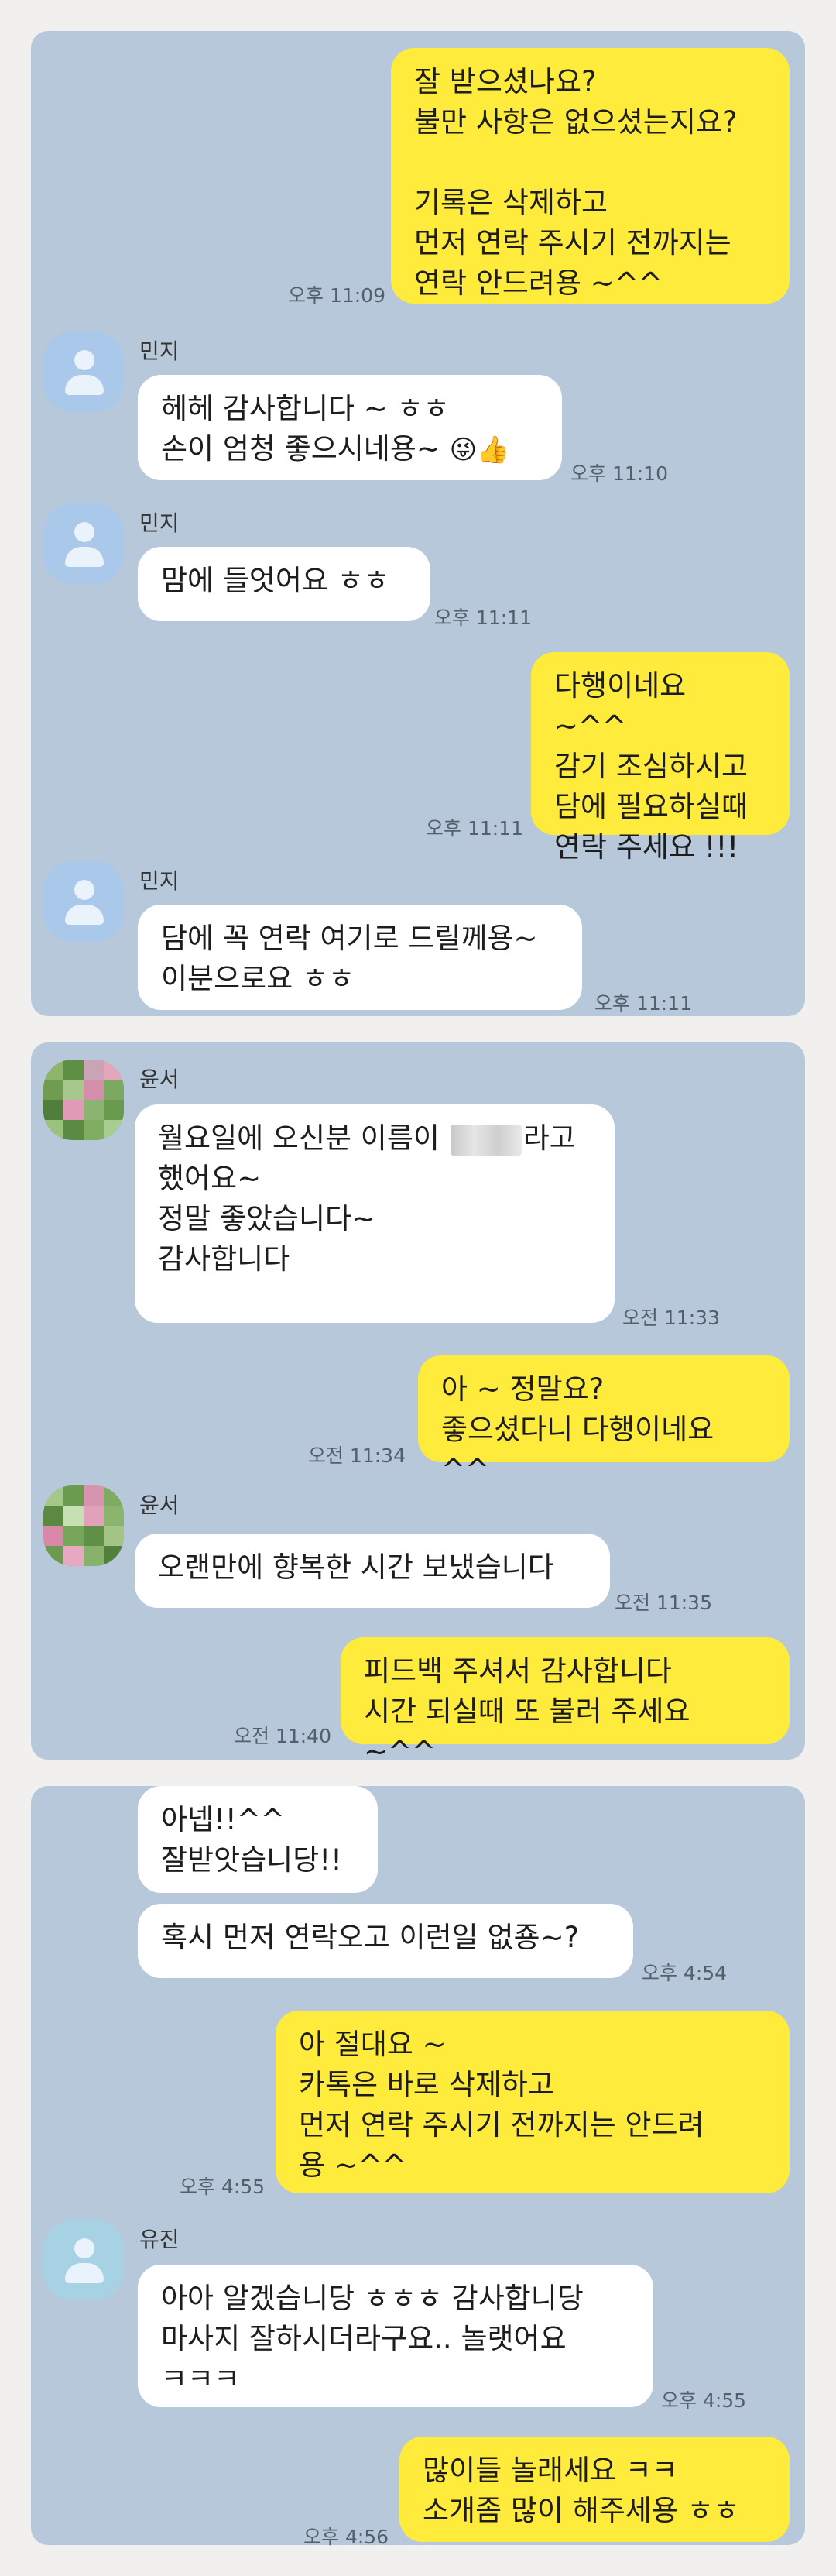 Image resolution: width=836 pixels, height=2576 pixels. Describe the element at coordinates (486, 1140) in the screenshot. I see `redacted-name` at that location.